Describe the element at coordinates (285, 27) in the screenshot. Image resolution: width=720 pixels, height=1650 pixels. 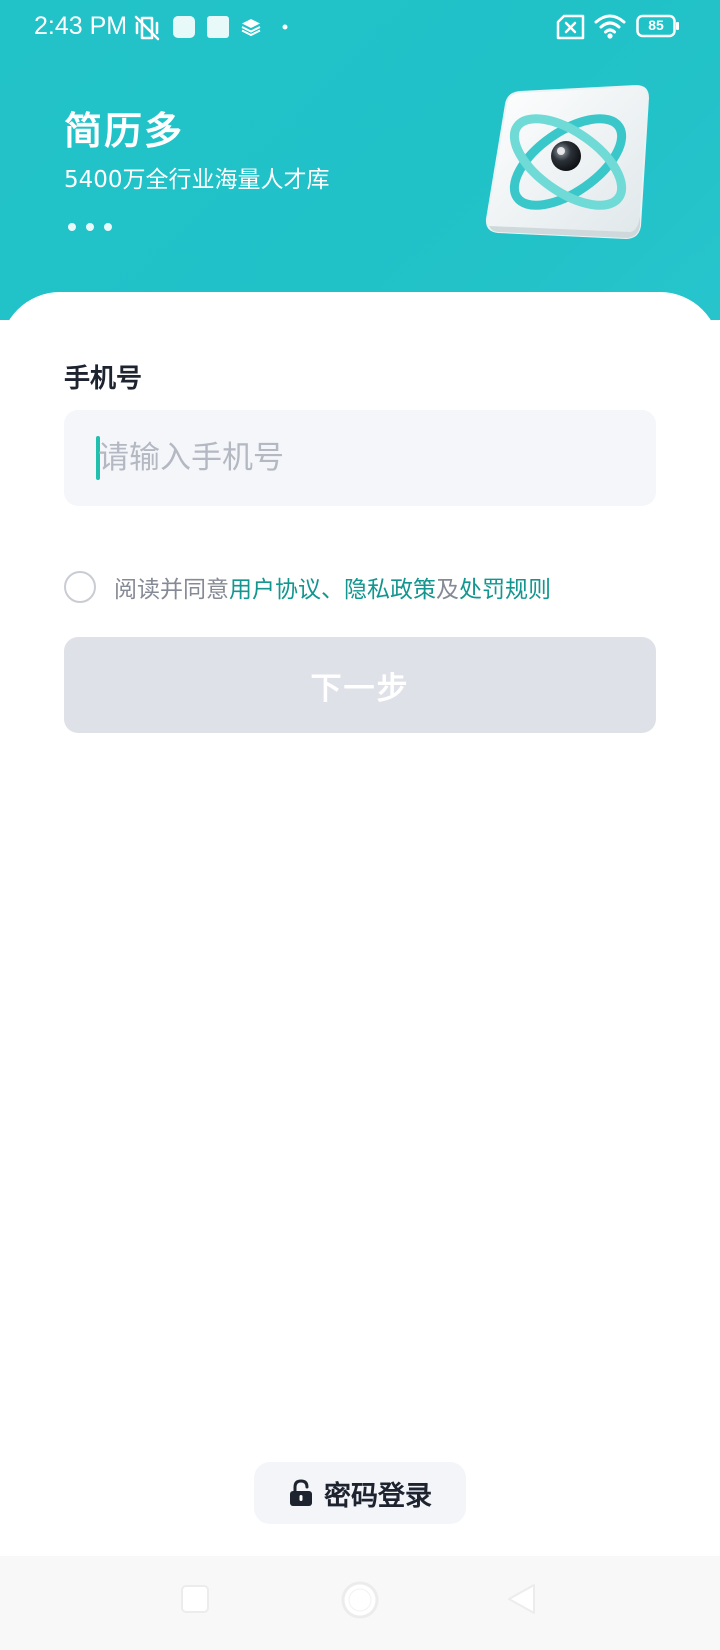
I see `dot-icon` at that location.